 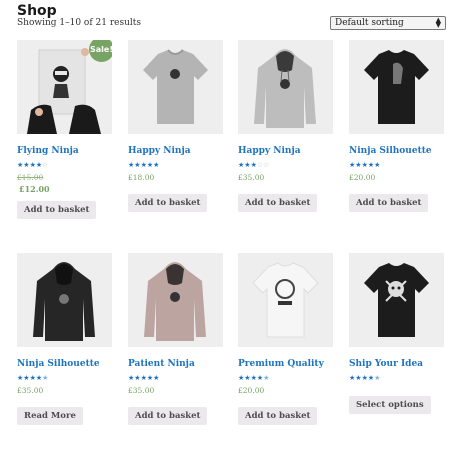 I want to click on black-hoodie-image, so click(x=64, y=301).